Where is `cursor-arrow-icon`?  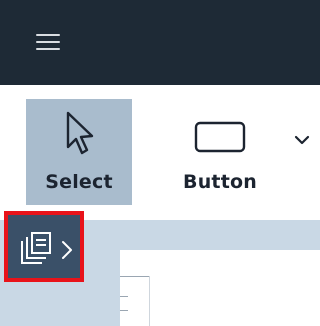
cursor-arrow-icon is located at coordinates (80, 133).